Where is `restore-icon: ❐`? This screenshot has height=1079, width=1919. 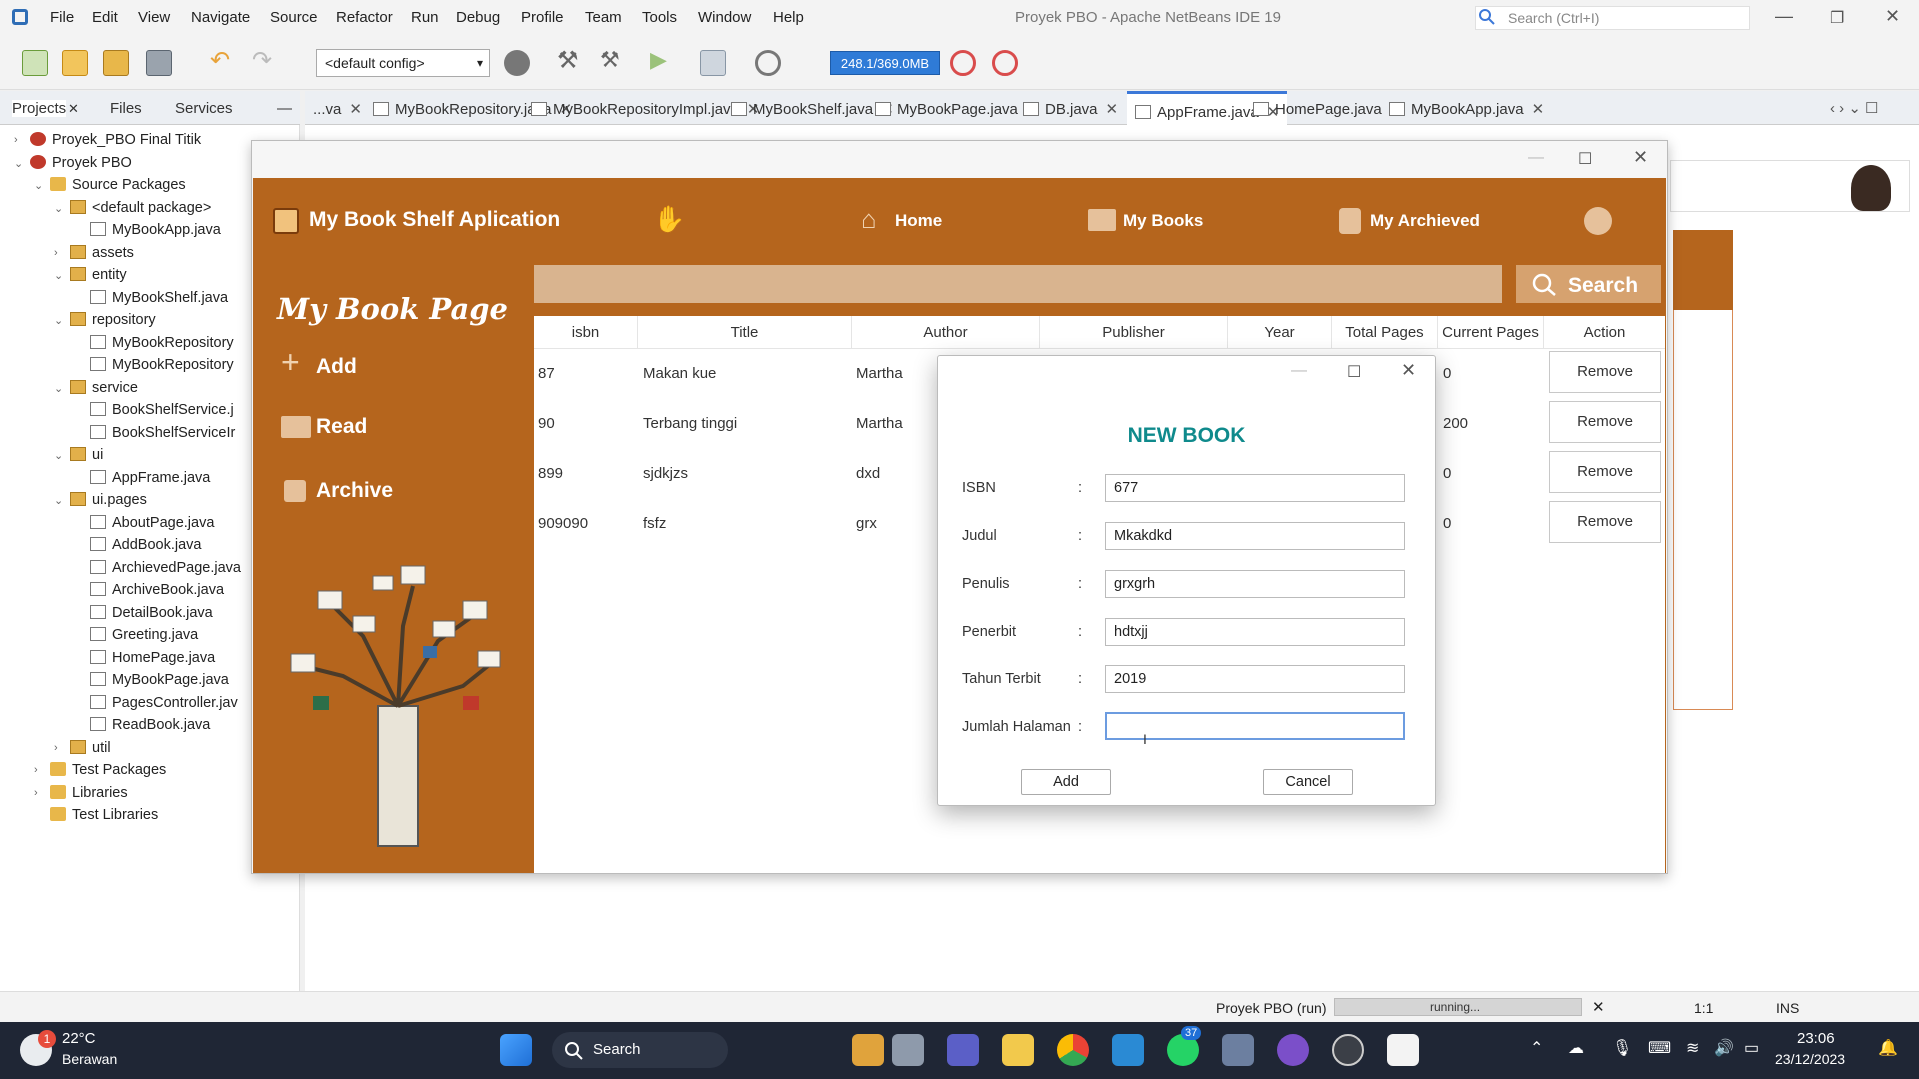 restore-icon: ❐ is located at coordinates (1837, 18).